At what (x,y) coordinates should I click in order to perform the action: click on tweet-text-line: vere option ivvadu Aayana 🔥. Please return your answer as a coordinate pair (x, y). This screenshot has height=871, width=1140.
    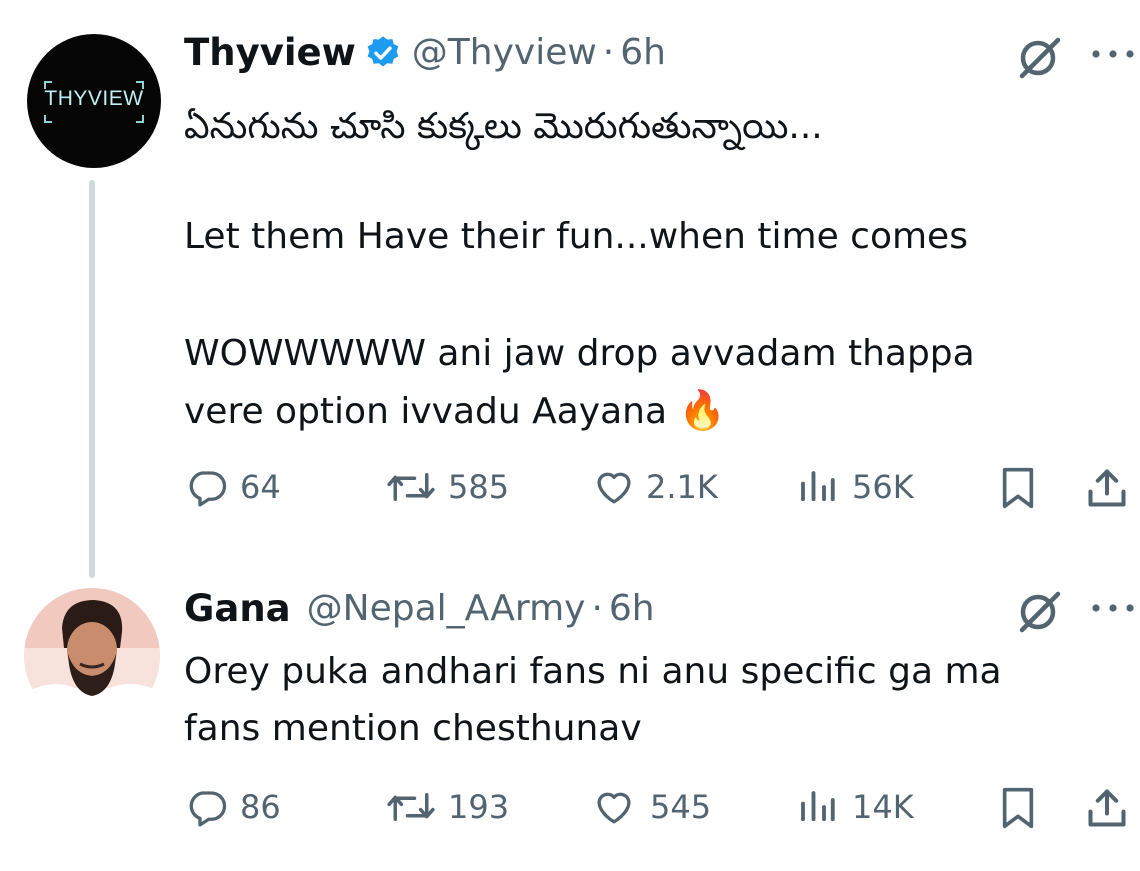
    Looking at the image, I should click on (455, 411).